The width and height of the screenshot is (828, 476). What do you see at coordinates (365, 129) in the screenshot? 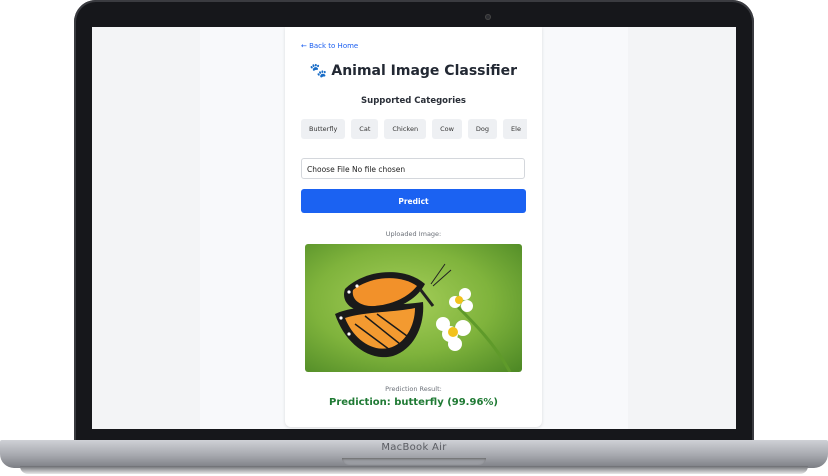
I see `category-chip: Cat` at bounding box center [365, 129].